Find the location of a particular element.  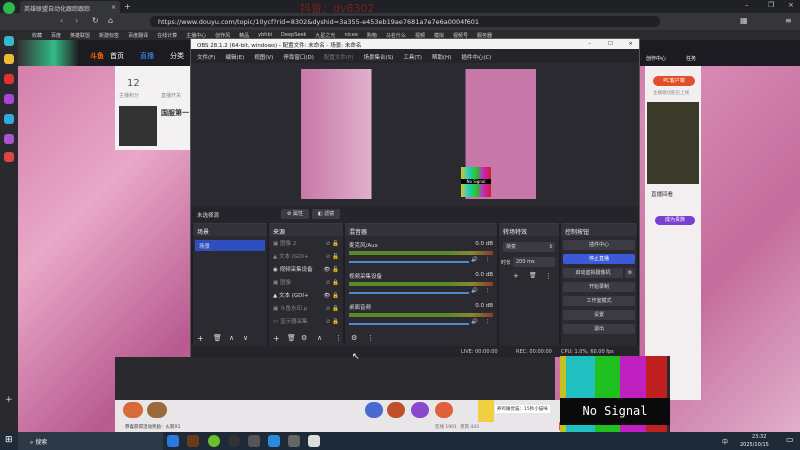

source-item: ◉ 视频采集设备 👁 🔓 is located at coordinates (306, 270).